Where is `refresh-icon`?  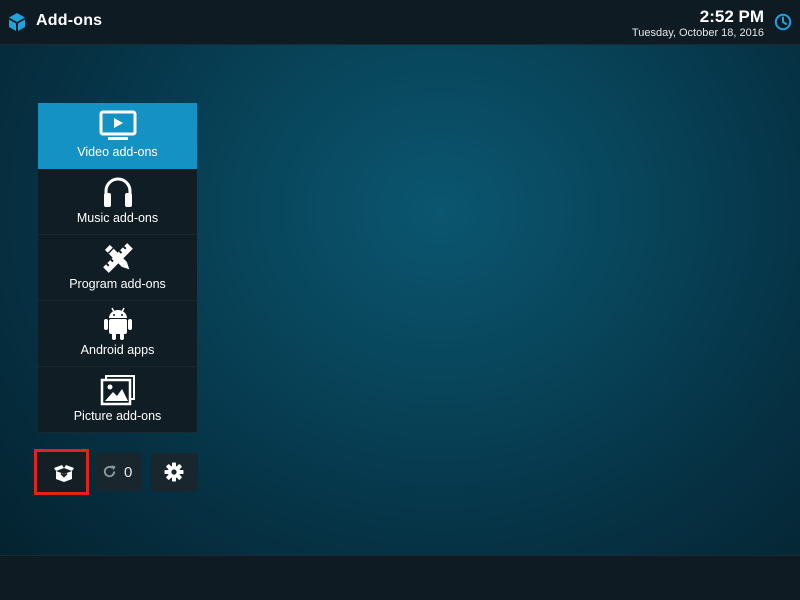 refresh-icon is located at coordinates (109, 471).